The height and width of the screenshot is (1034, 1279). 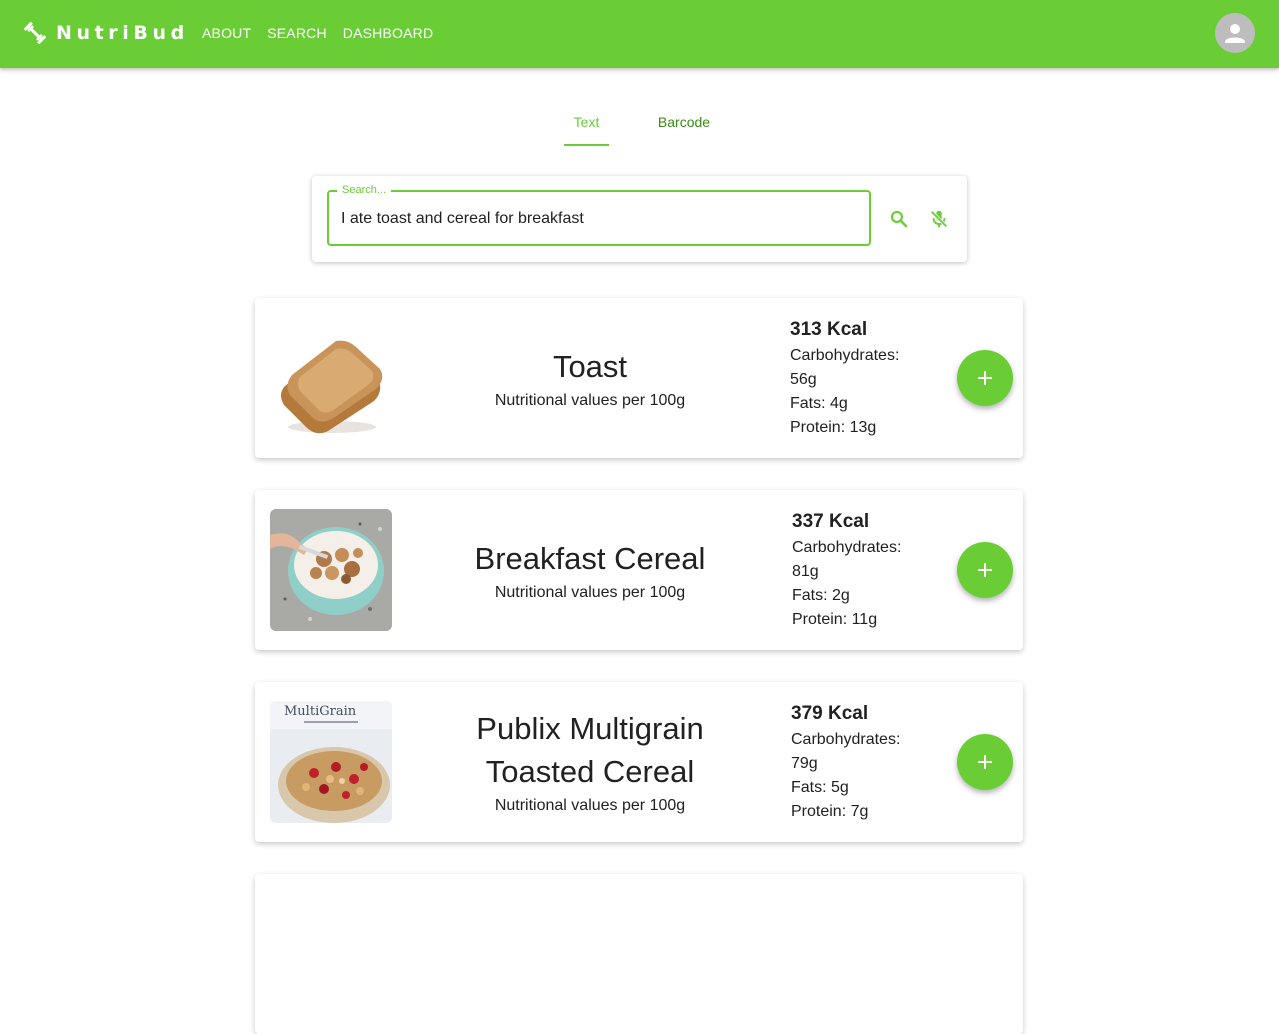 I want to click on brand-name: NutriBud, so click(x=122, y=33).